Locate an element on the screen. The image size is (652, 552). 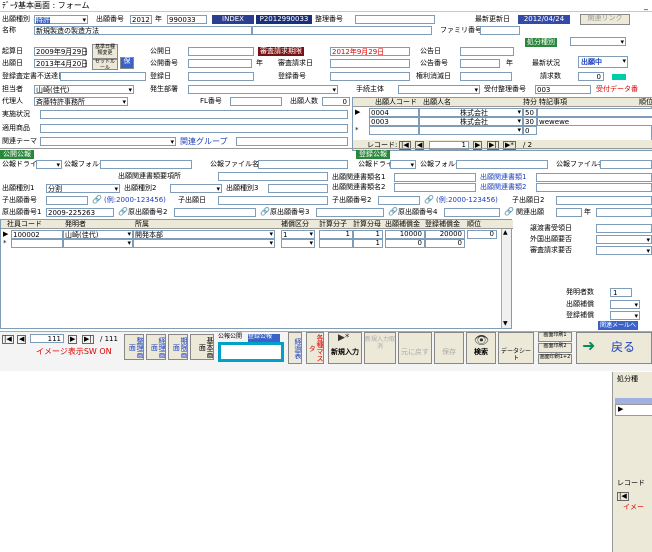
code-cell: 0003 is located at coordinates (394, 121).